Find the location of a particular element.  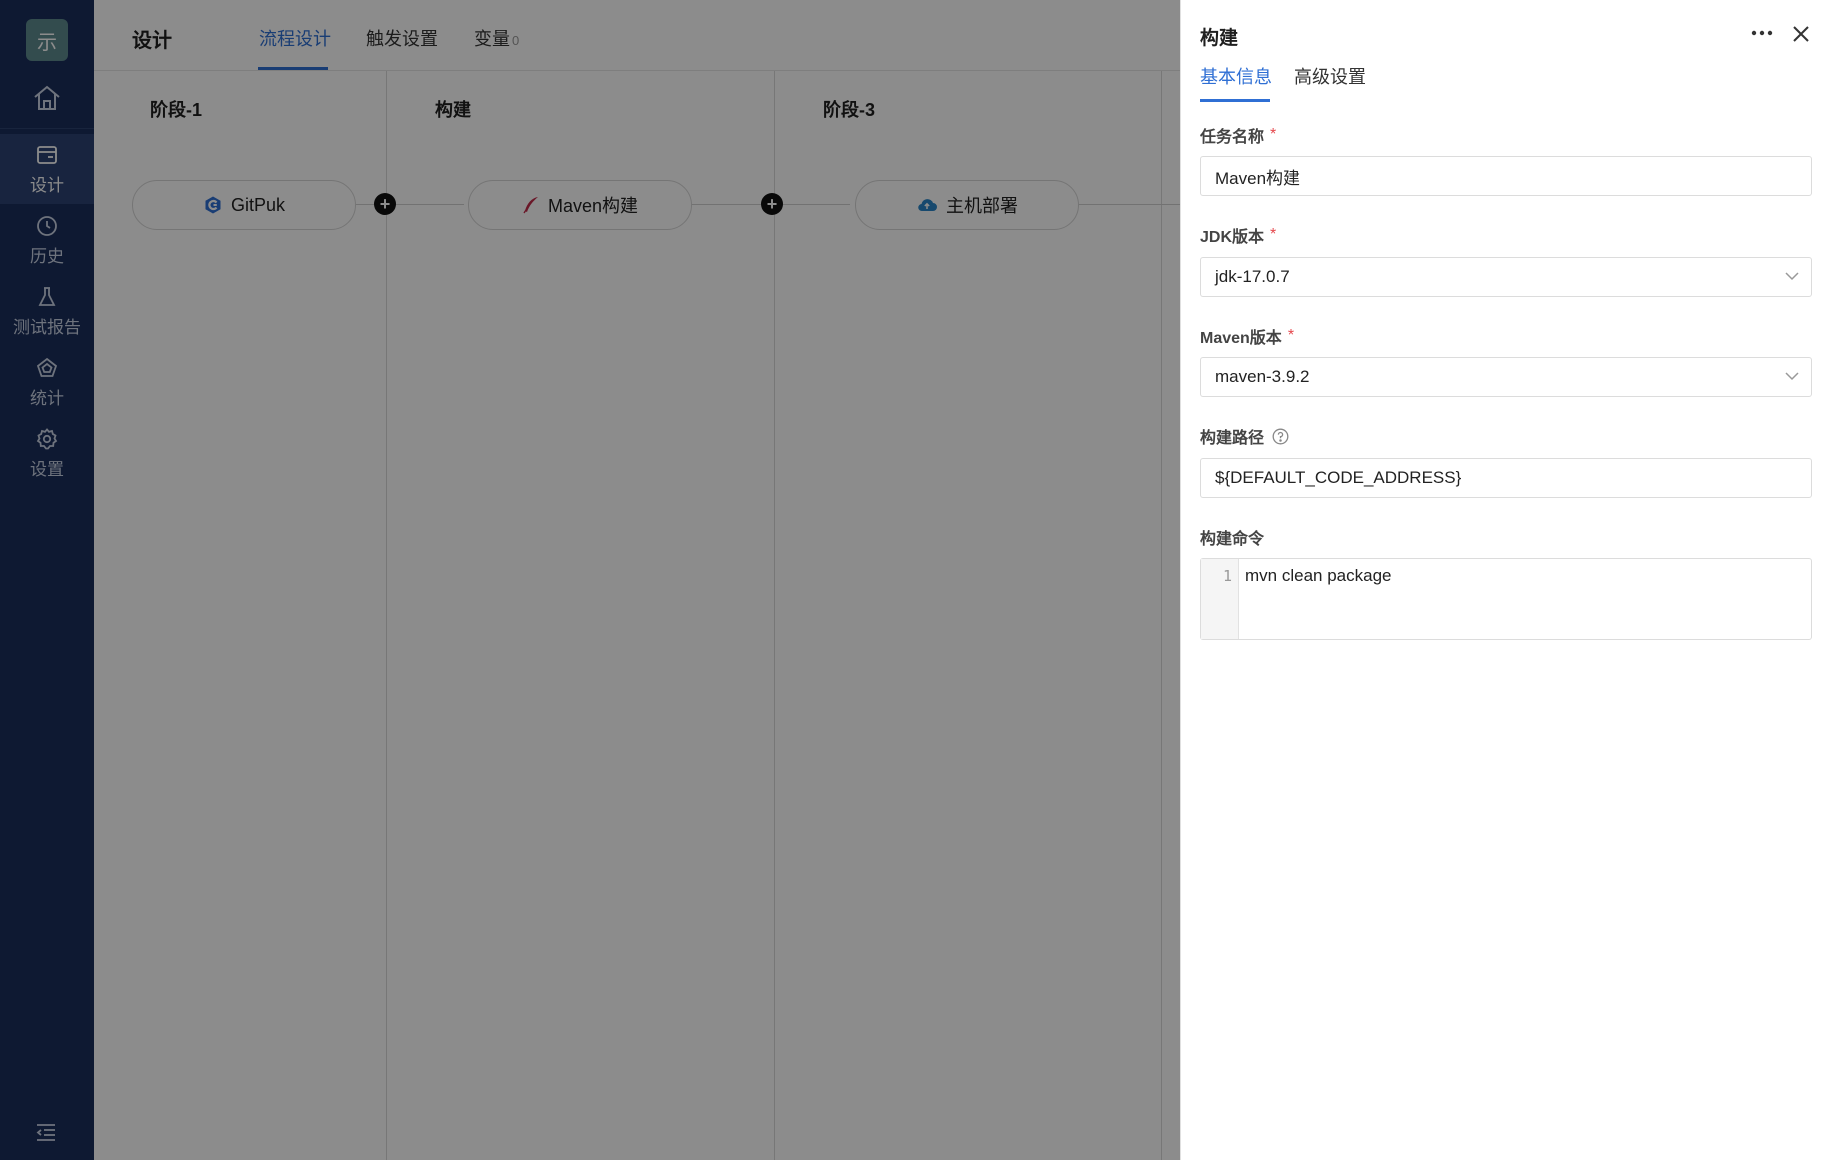

field-label-text: Maven版本 is located at coordinates (1241, 338).